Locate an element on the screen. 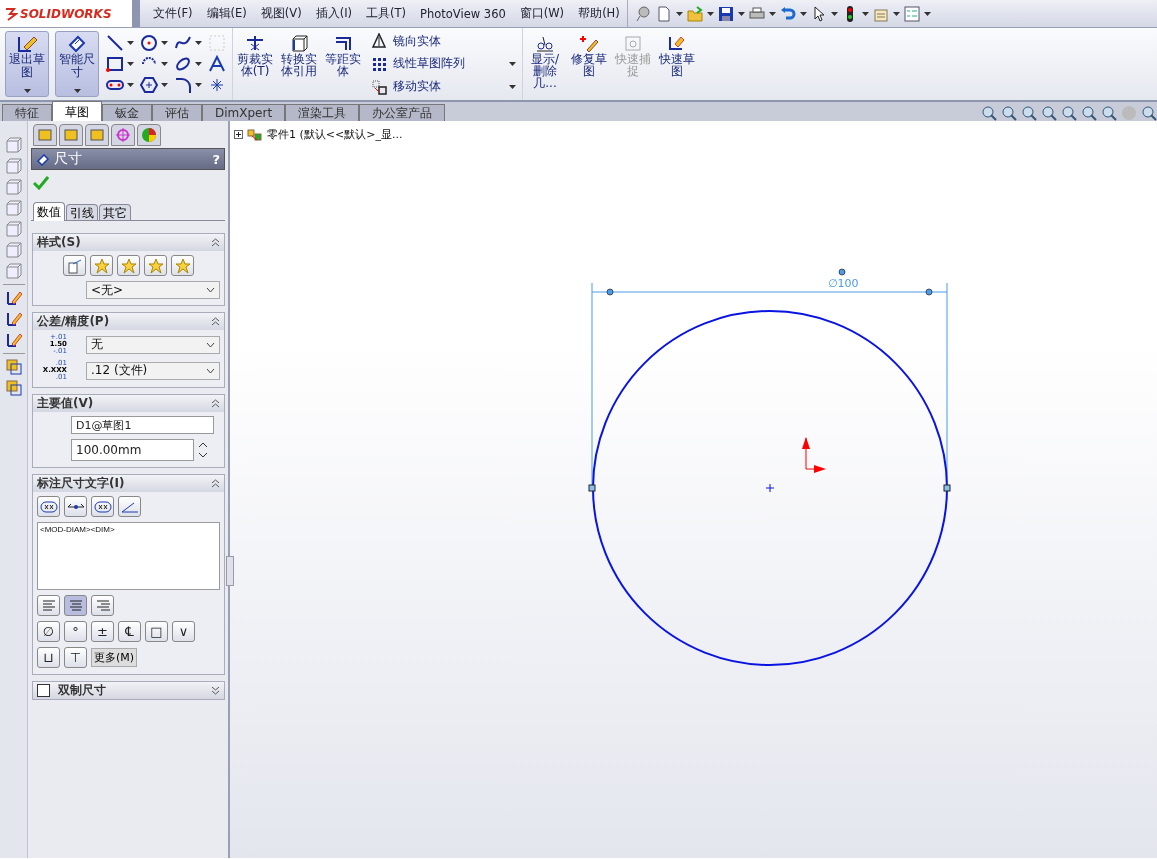  symbol-button: ∅ is located at coordinates (48, 631).